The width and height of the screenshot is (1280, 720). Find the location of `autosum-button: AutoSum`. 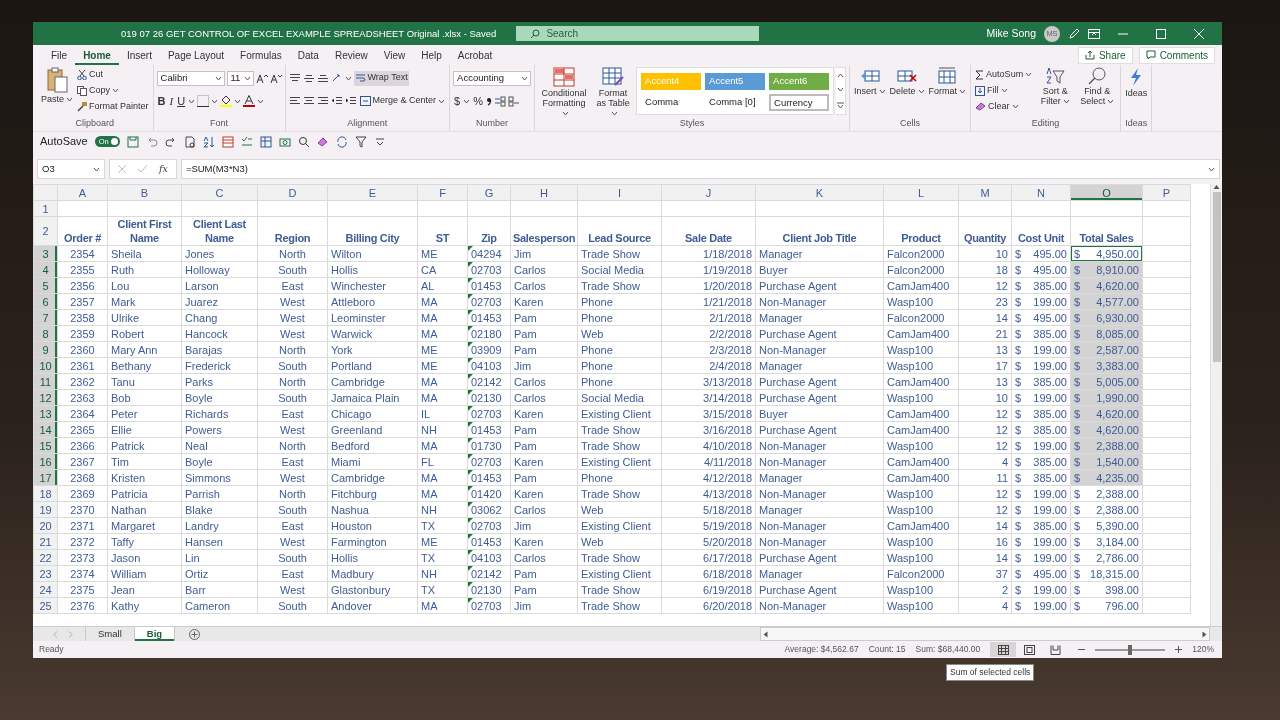

autosum-button: AutoSum is located at coordinates (1004, 74).